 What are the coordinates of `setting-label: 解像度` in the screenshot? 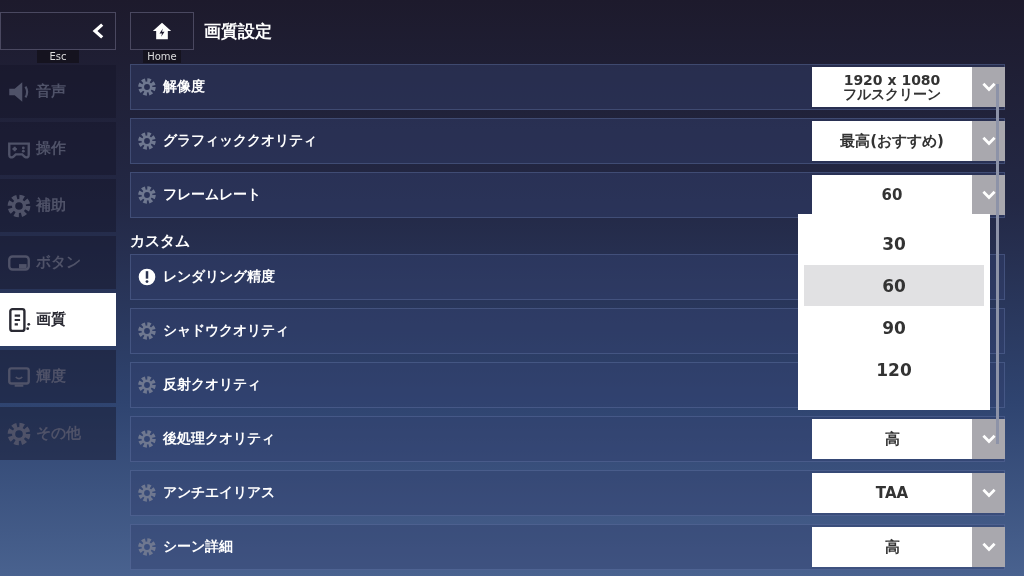 It's located at (184, 87).